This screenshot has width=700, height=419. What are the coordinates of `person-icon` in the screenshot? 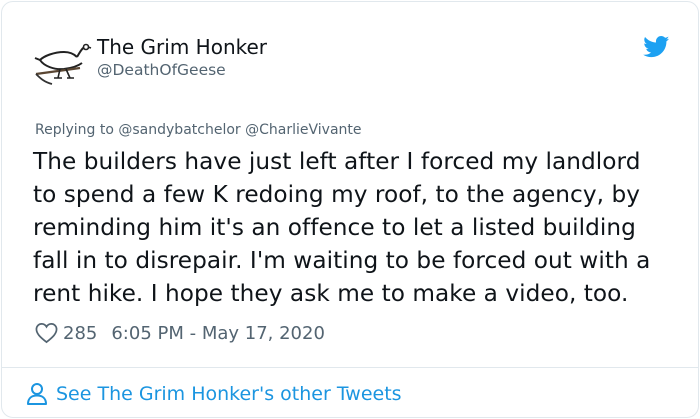 It's located at (37, 394).